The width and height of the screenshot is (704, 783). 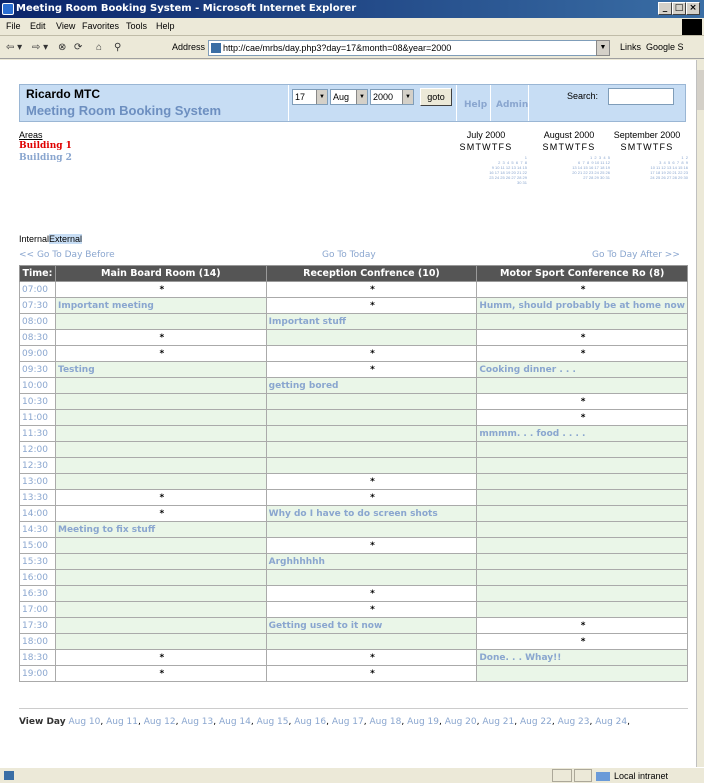 I want to click on time-cell: 08:30, so click(x=37, y=337).